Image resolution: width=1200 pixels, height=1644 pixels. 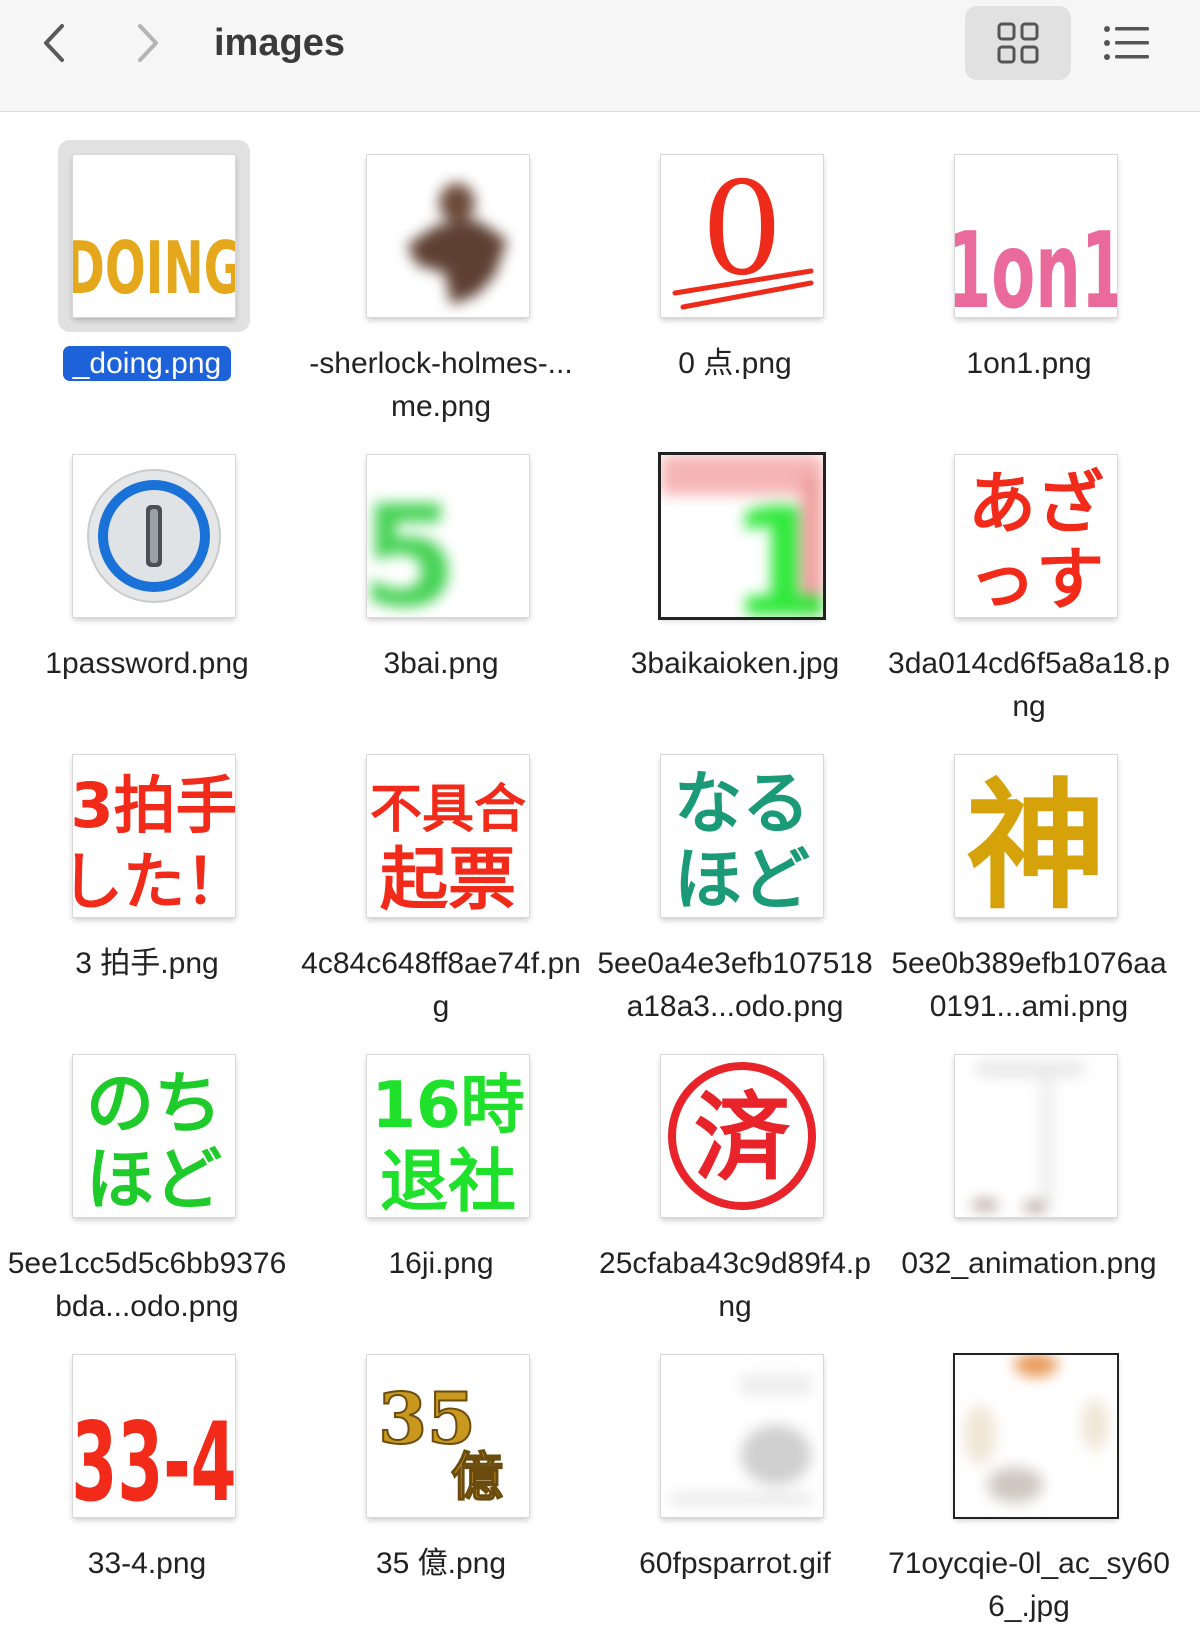 I want to click on svg-text: あざ, so click(x=1036, y=504).